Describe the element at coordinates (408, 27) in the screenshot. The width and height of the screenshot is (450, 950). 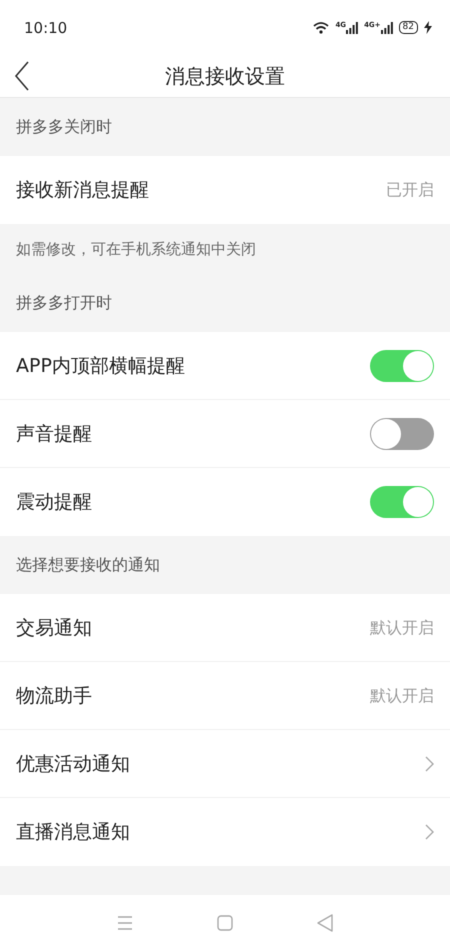
I see `battery-level: 82` at that location.